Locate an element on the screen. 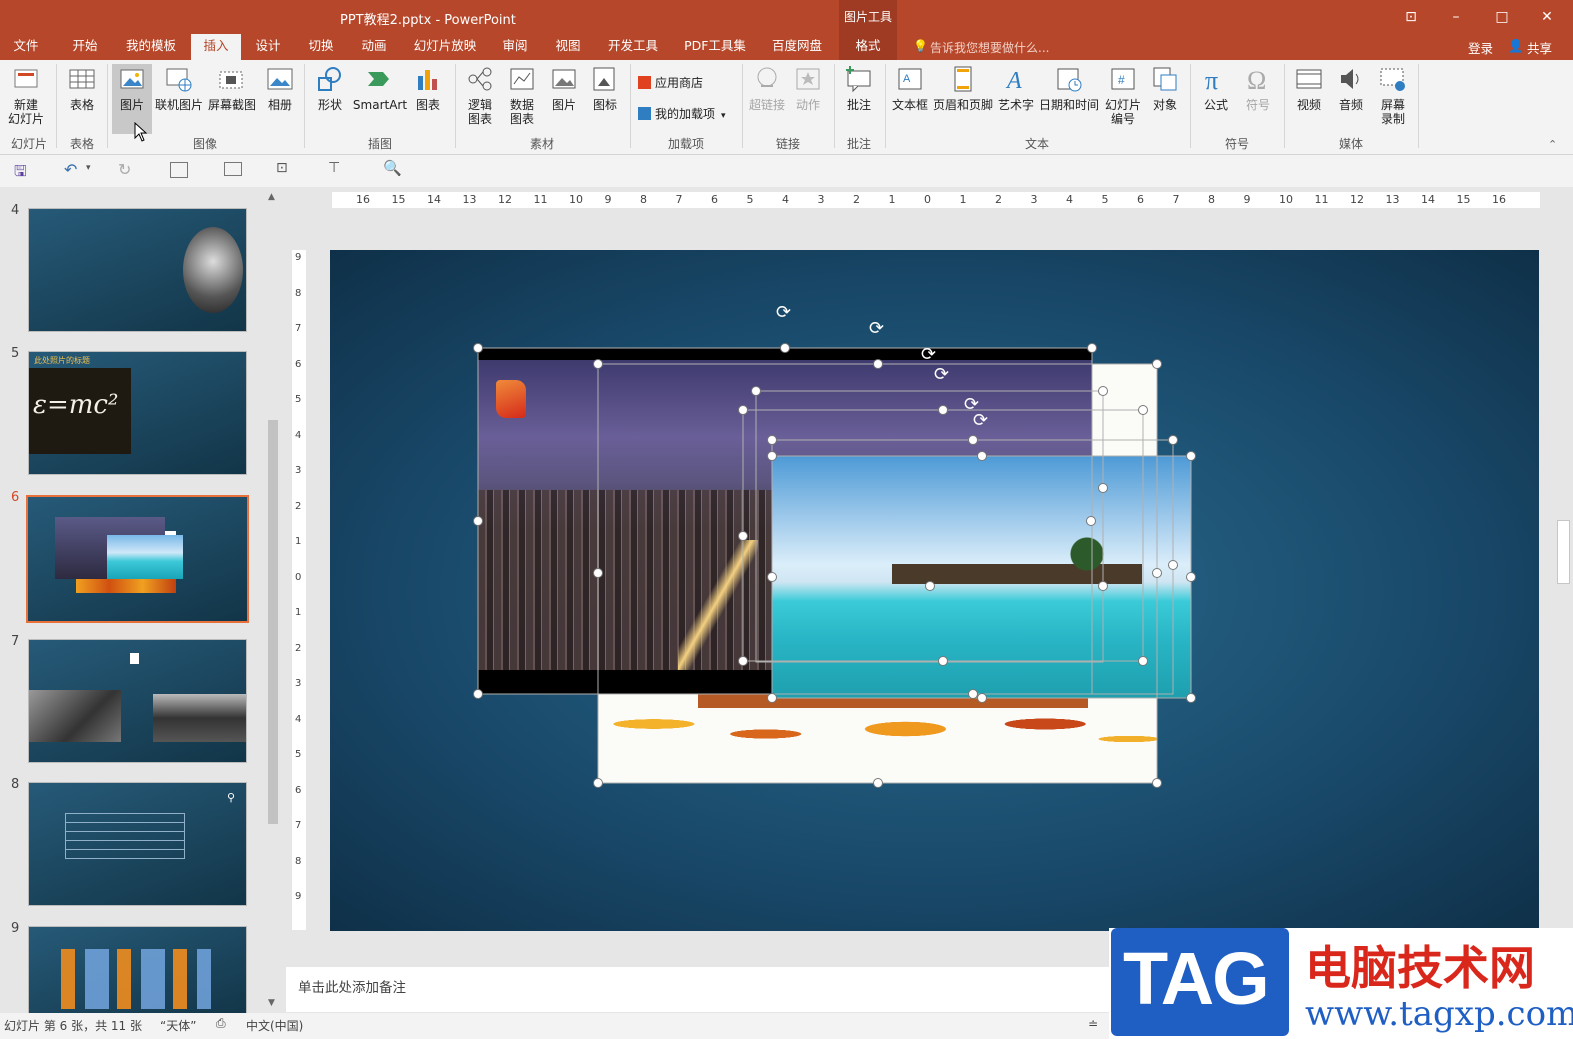  slide-number-button: # 幻灯片 编号 is located at coordinates (1123, 95).